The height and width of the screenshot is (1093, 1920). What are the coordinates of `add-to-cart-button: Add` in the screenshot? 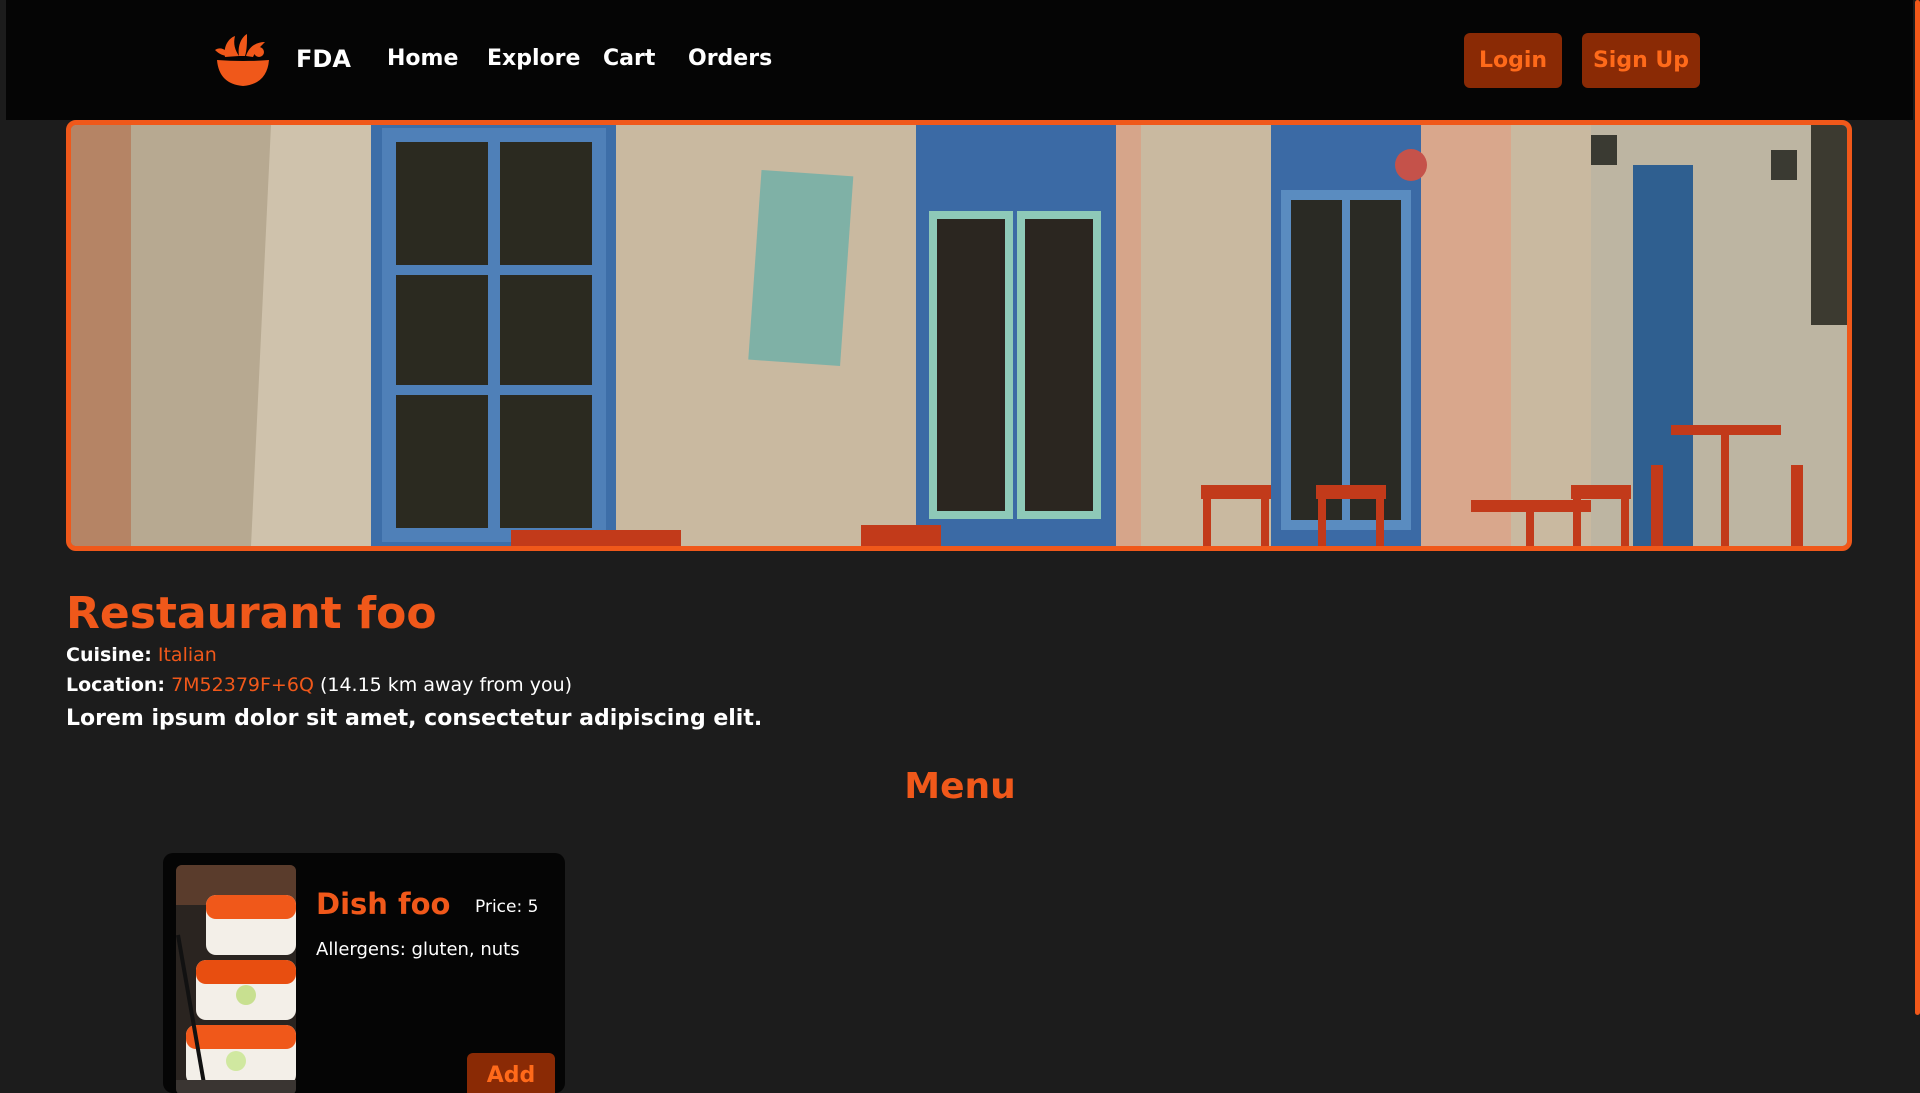 It's located at (511, 1073).